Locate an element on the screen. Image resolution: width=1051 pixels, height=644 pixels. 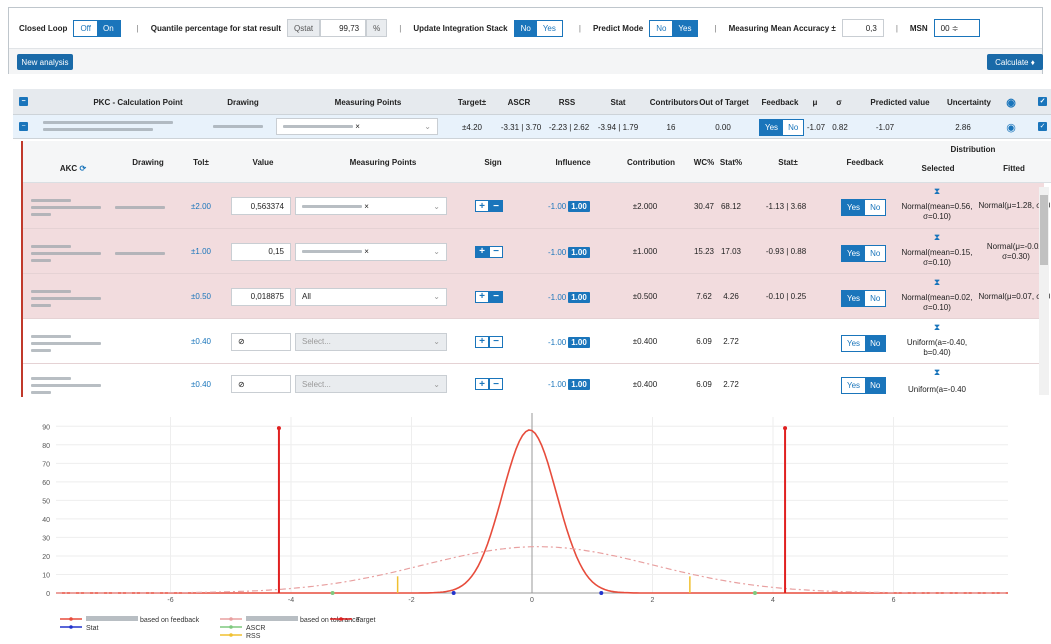
pkc-out: 0.00 is located at coordinates (723, 127).